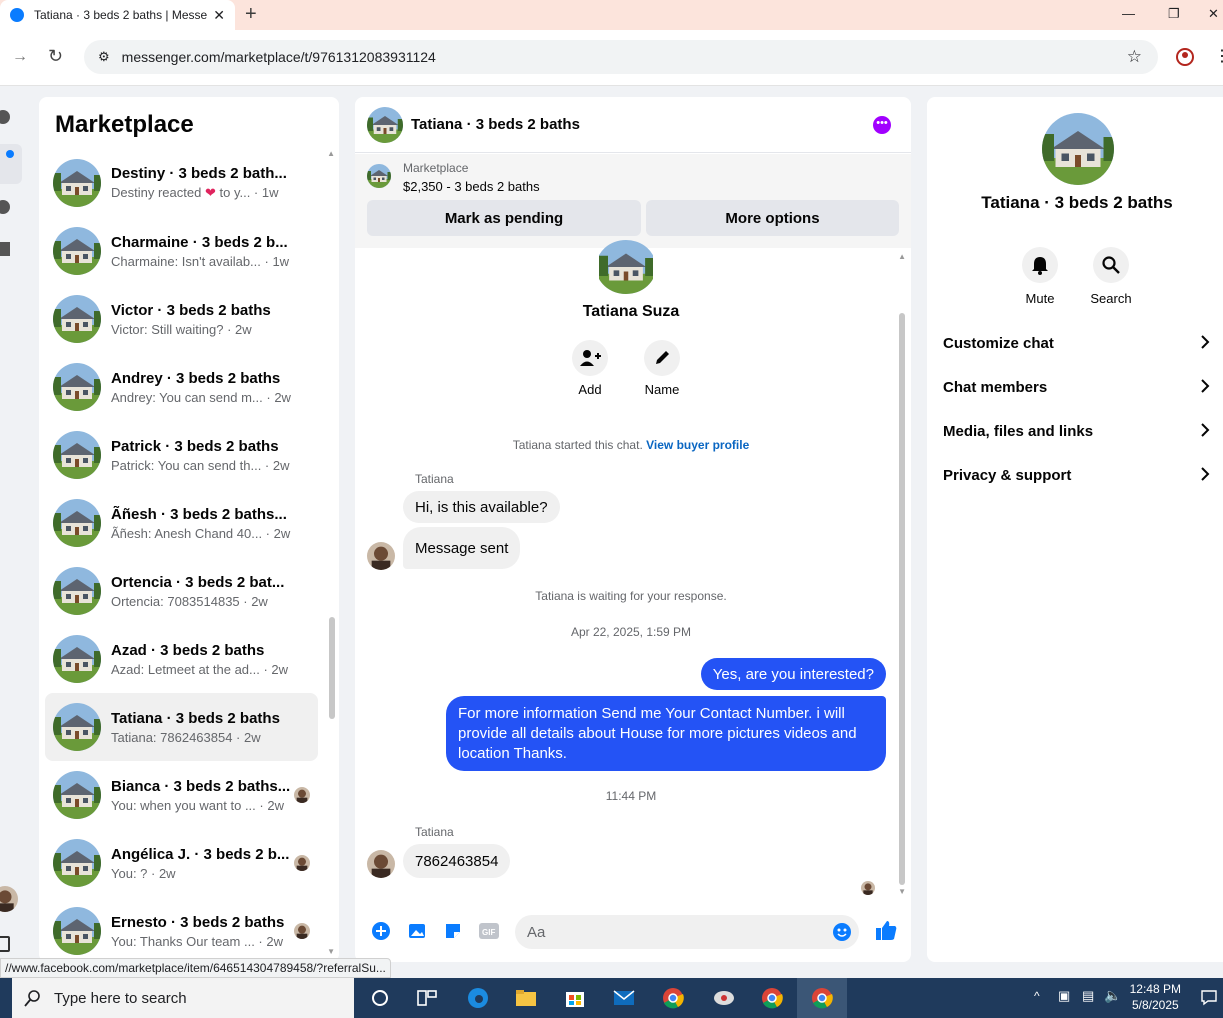 The width and height of the screenshot is (1223, 1018). What do you see at coordinates (385, 125) in the screenshot?
I see `chat-avatar` at bounding box center [385, 125].